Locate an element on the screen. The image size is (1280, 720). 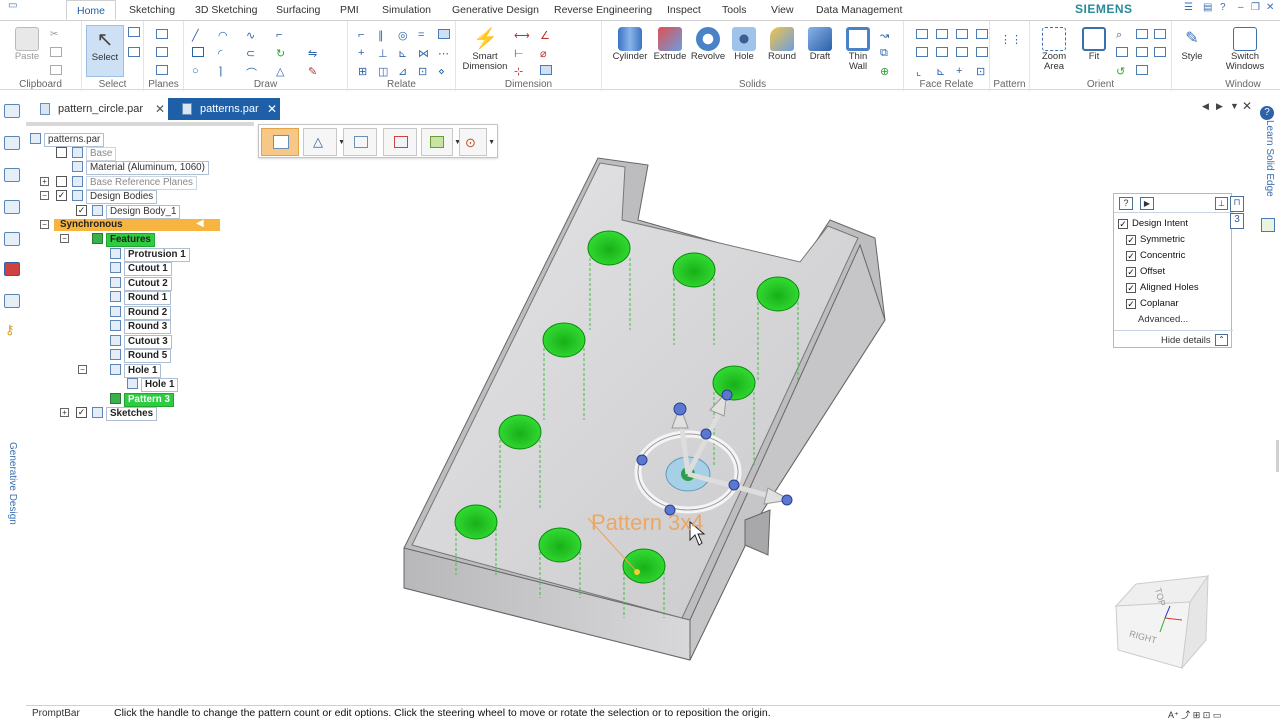
sweep-icon: ↝ is located at coordinates (886, 35).